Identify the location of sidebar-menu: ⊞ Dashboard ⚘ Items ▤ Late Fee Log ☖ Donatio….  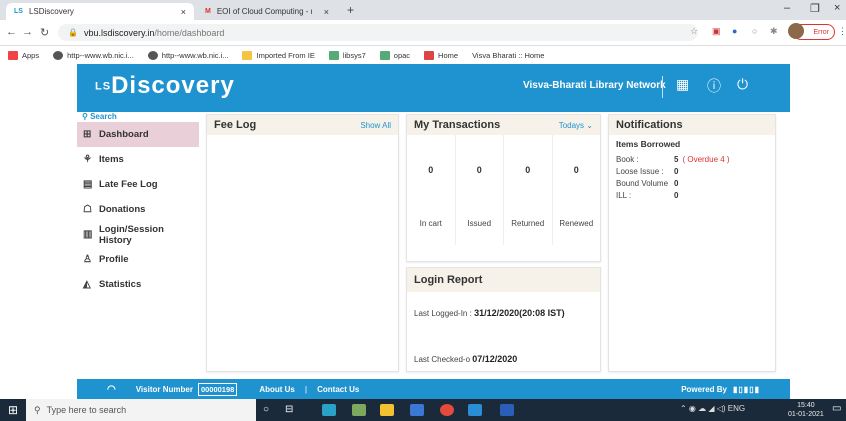
(138, 209).